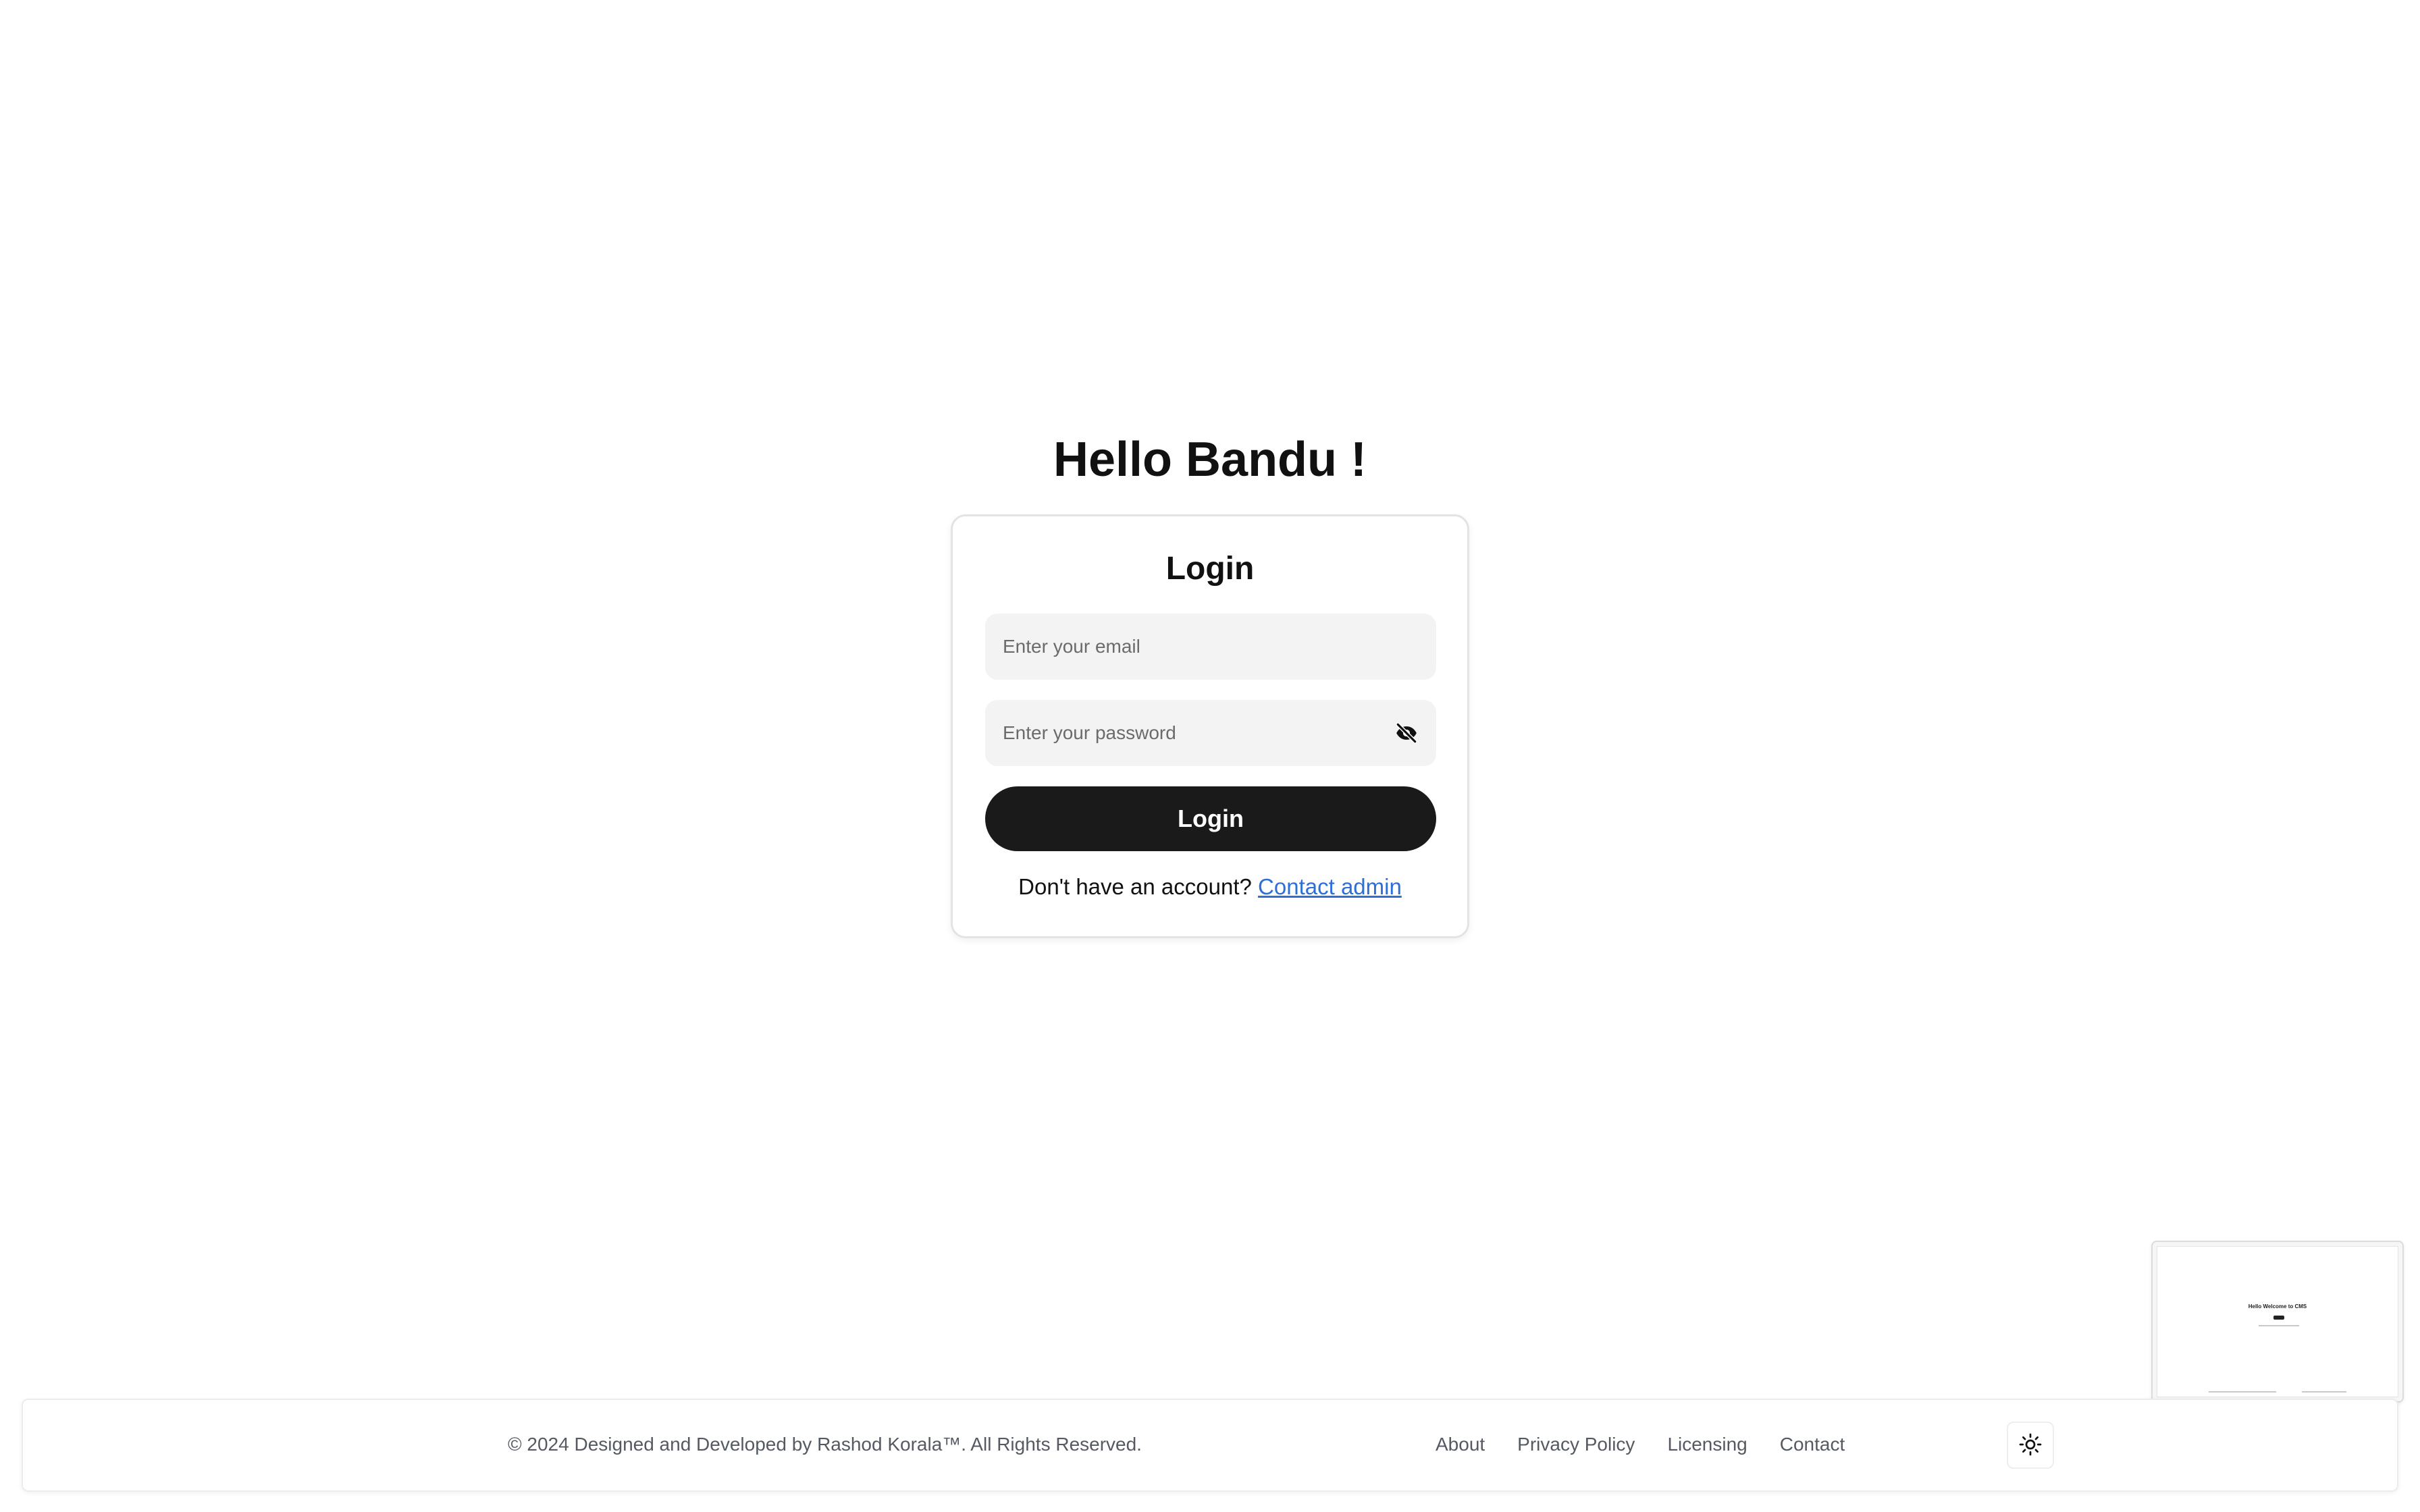 Image resolution: width=2420 pixels, height=1512 pixels. What do you see at coordinates (1135, 886) in the screenshot?
I see `signup-prompt: Don't have an account?` at bounding box center [1135, 886].